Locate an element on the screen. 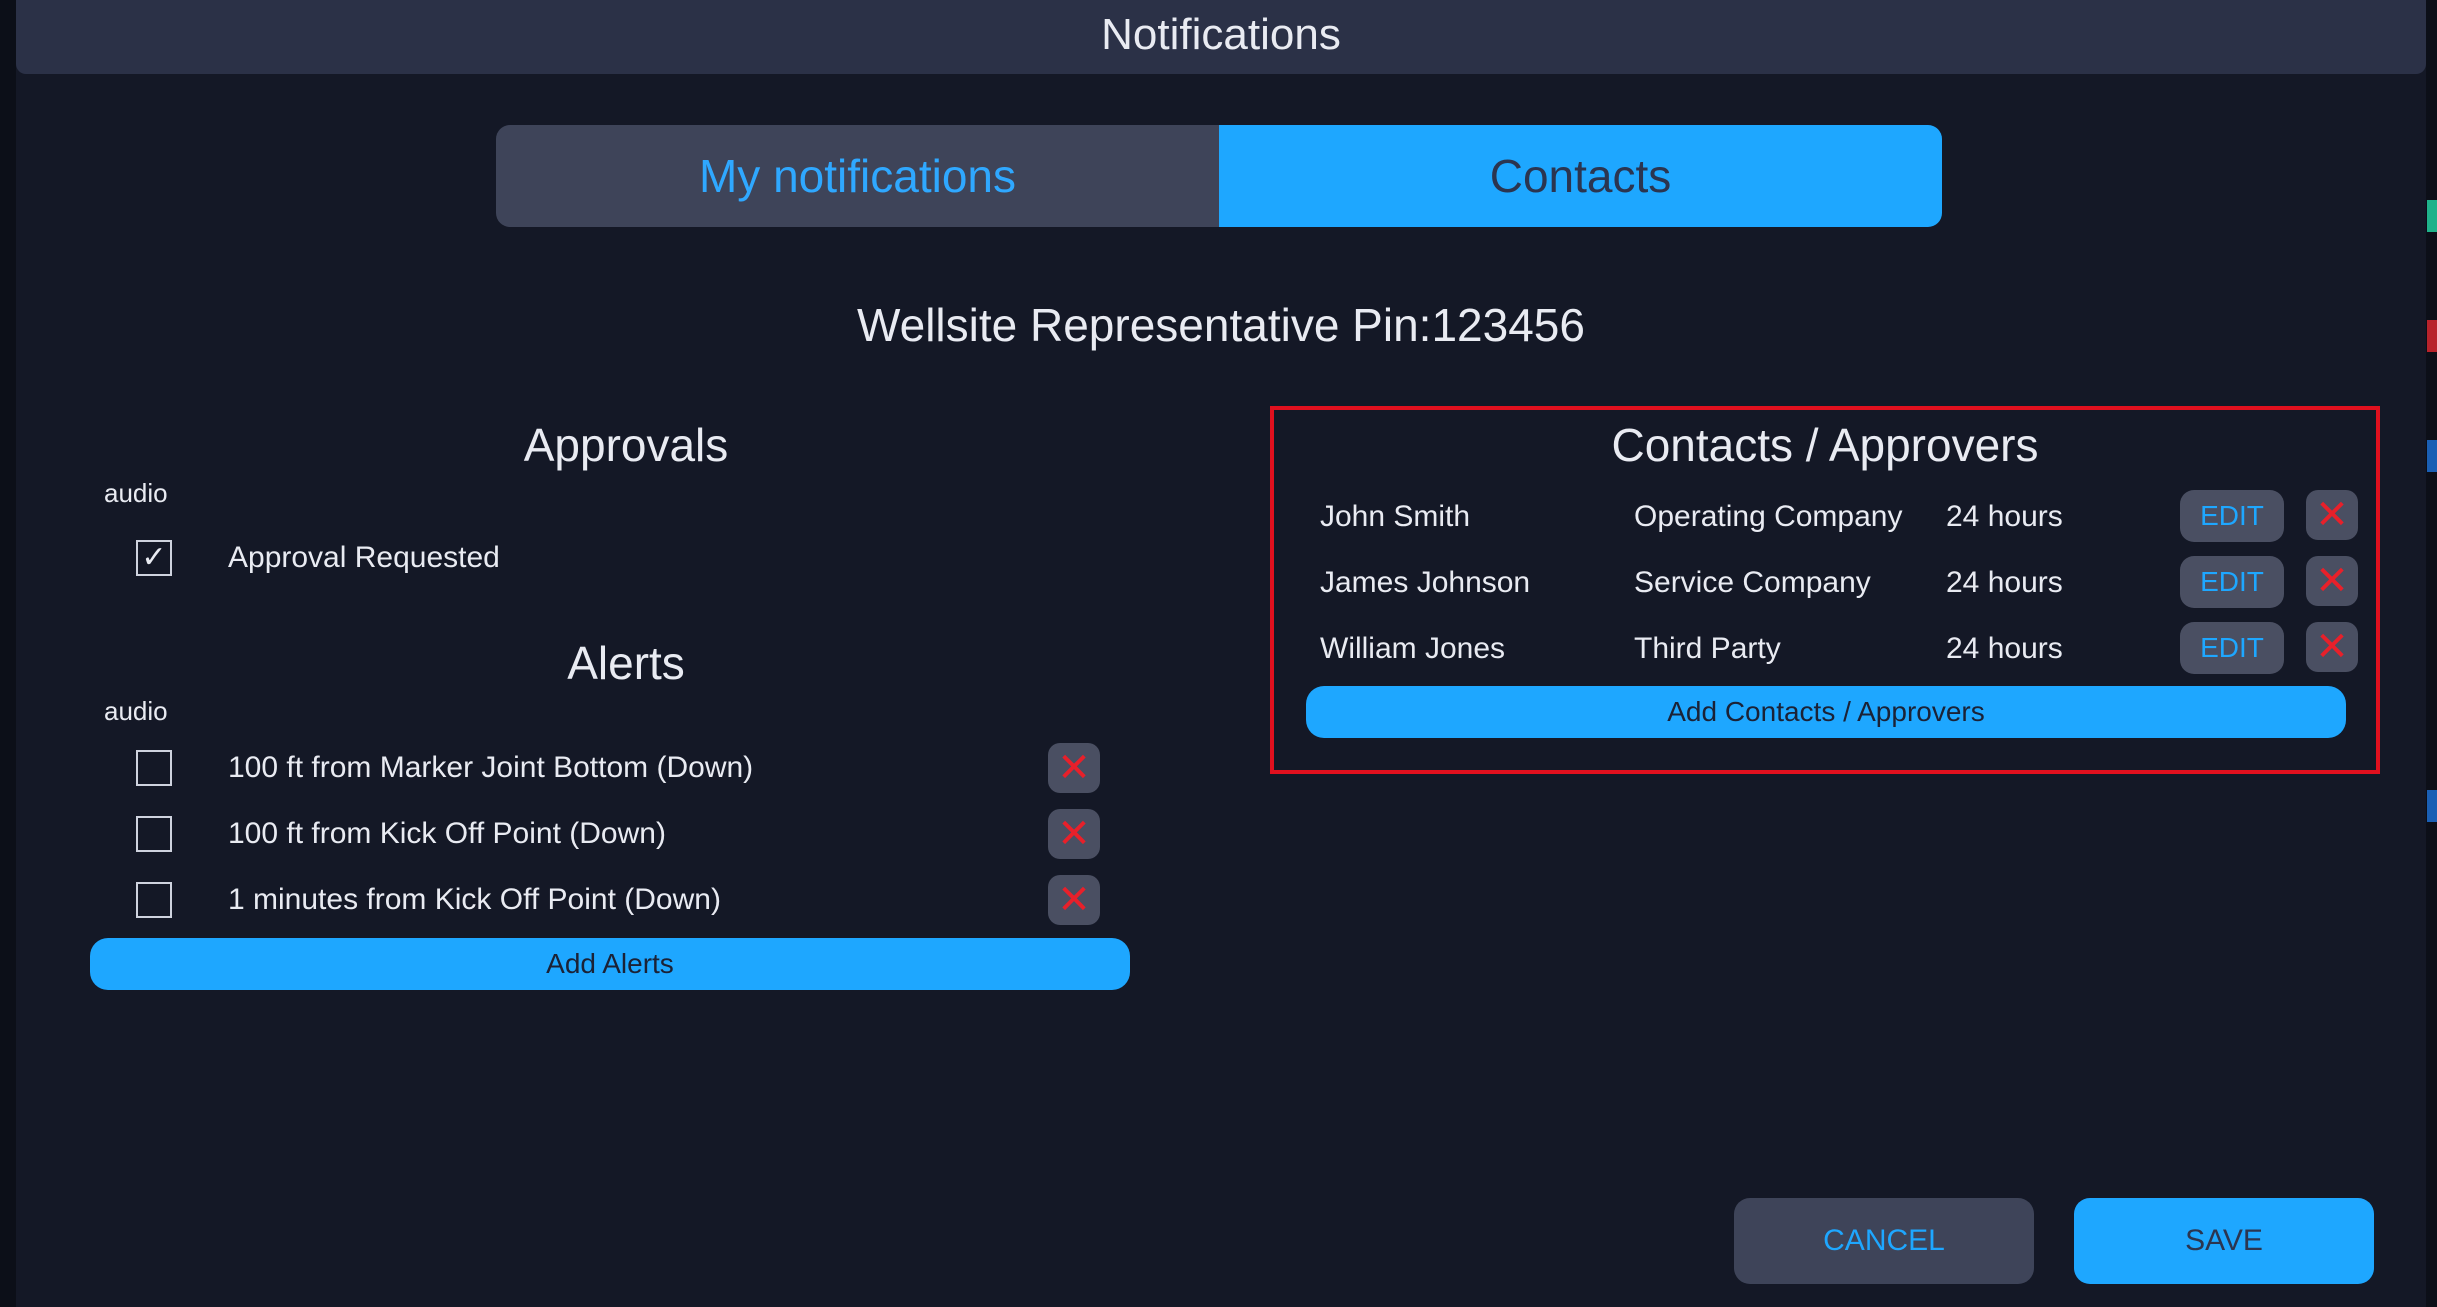 This screenshot has height=1307, width=2437. add-alerts-button: Add Alerts is located at coordinates (610, 964).